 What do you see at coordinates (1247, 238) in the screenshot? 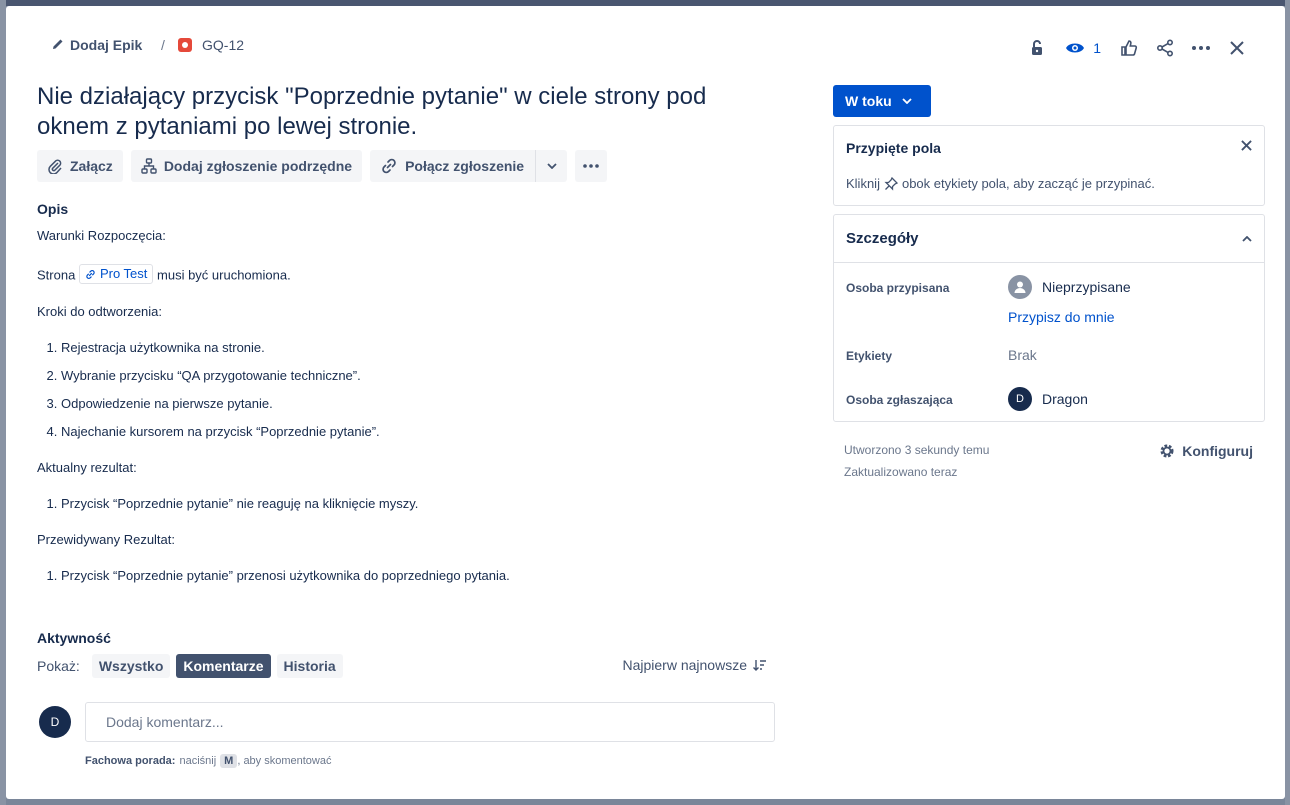
I see `chevron-up-icon` at bounding box center [1247, 238].